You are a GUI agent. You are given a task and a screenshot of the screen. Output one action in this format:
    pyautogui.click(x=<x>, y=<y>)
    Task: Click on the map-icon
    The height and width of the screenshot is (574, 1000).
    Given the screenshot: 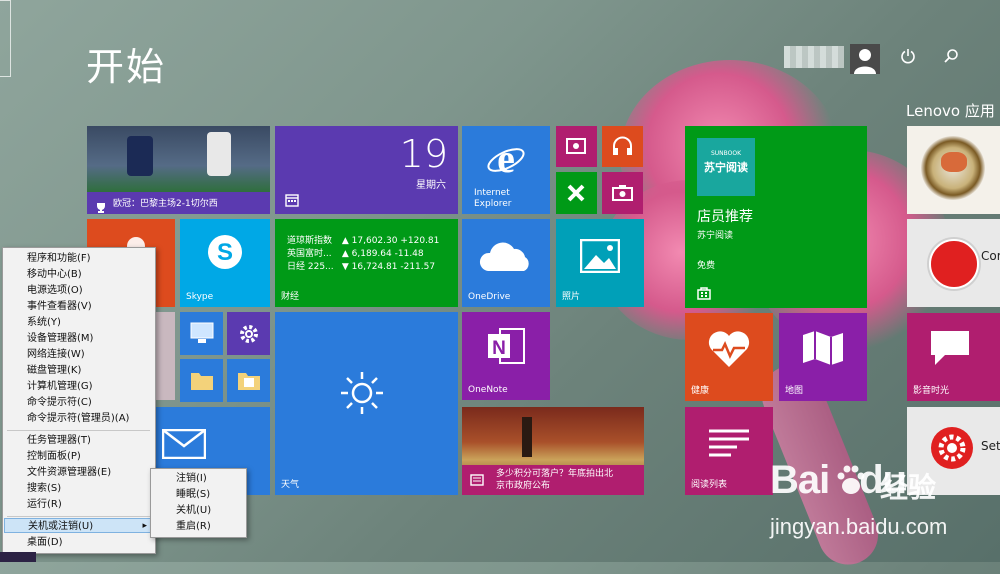 What is the action you would take?
    pyautogui.click(x=823, y=348)
    